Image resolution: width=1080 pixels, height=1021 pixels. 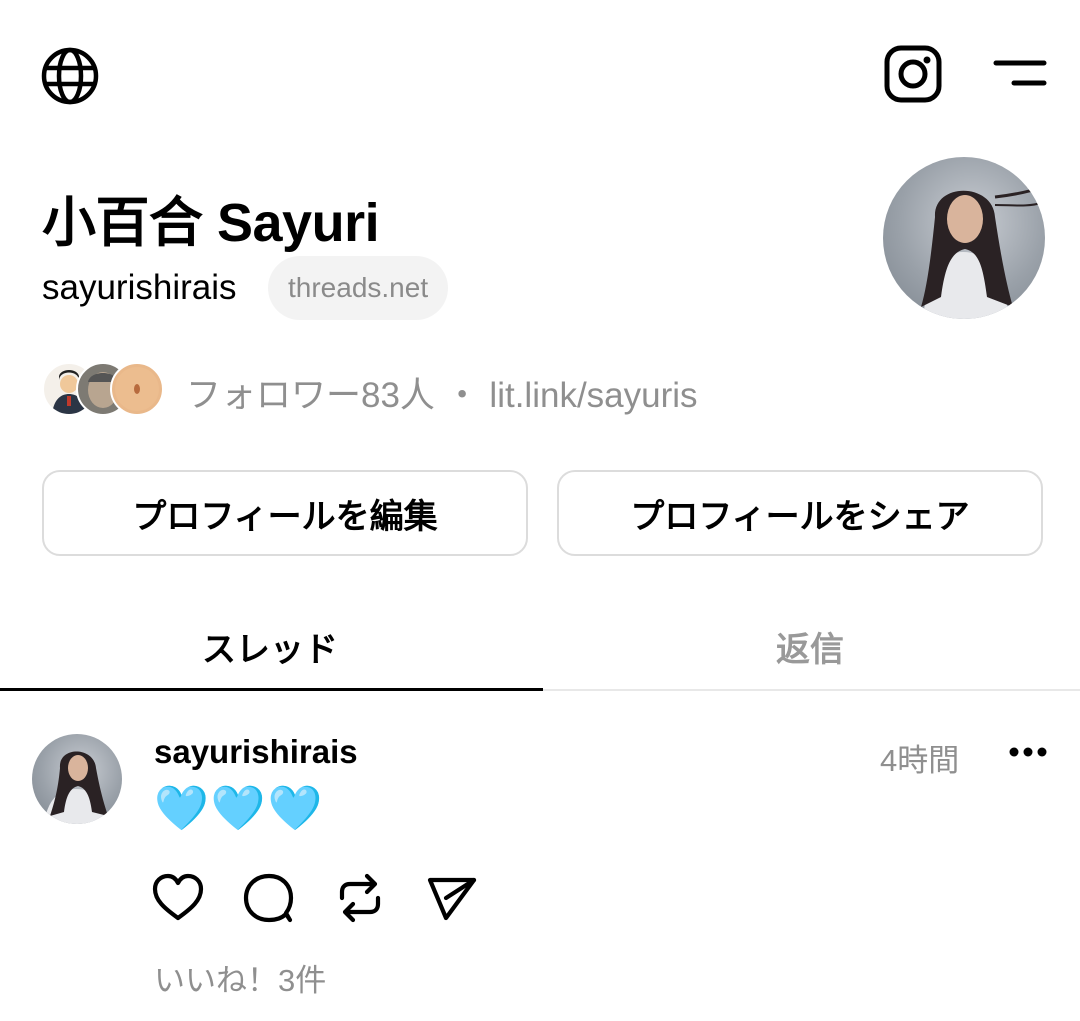 I want to click on profile-meta: フォロワー83人 ・ lit.link/sayuris, so click(x=442, y=392).